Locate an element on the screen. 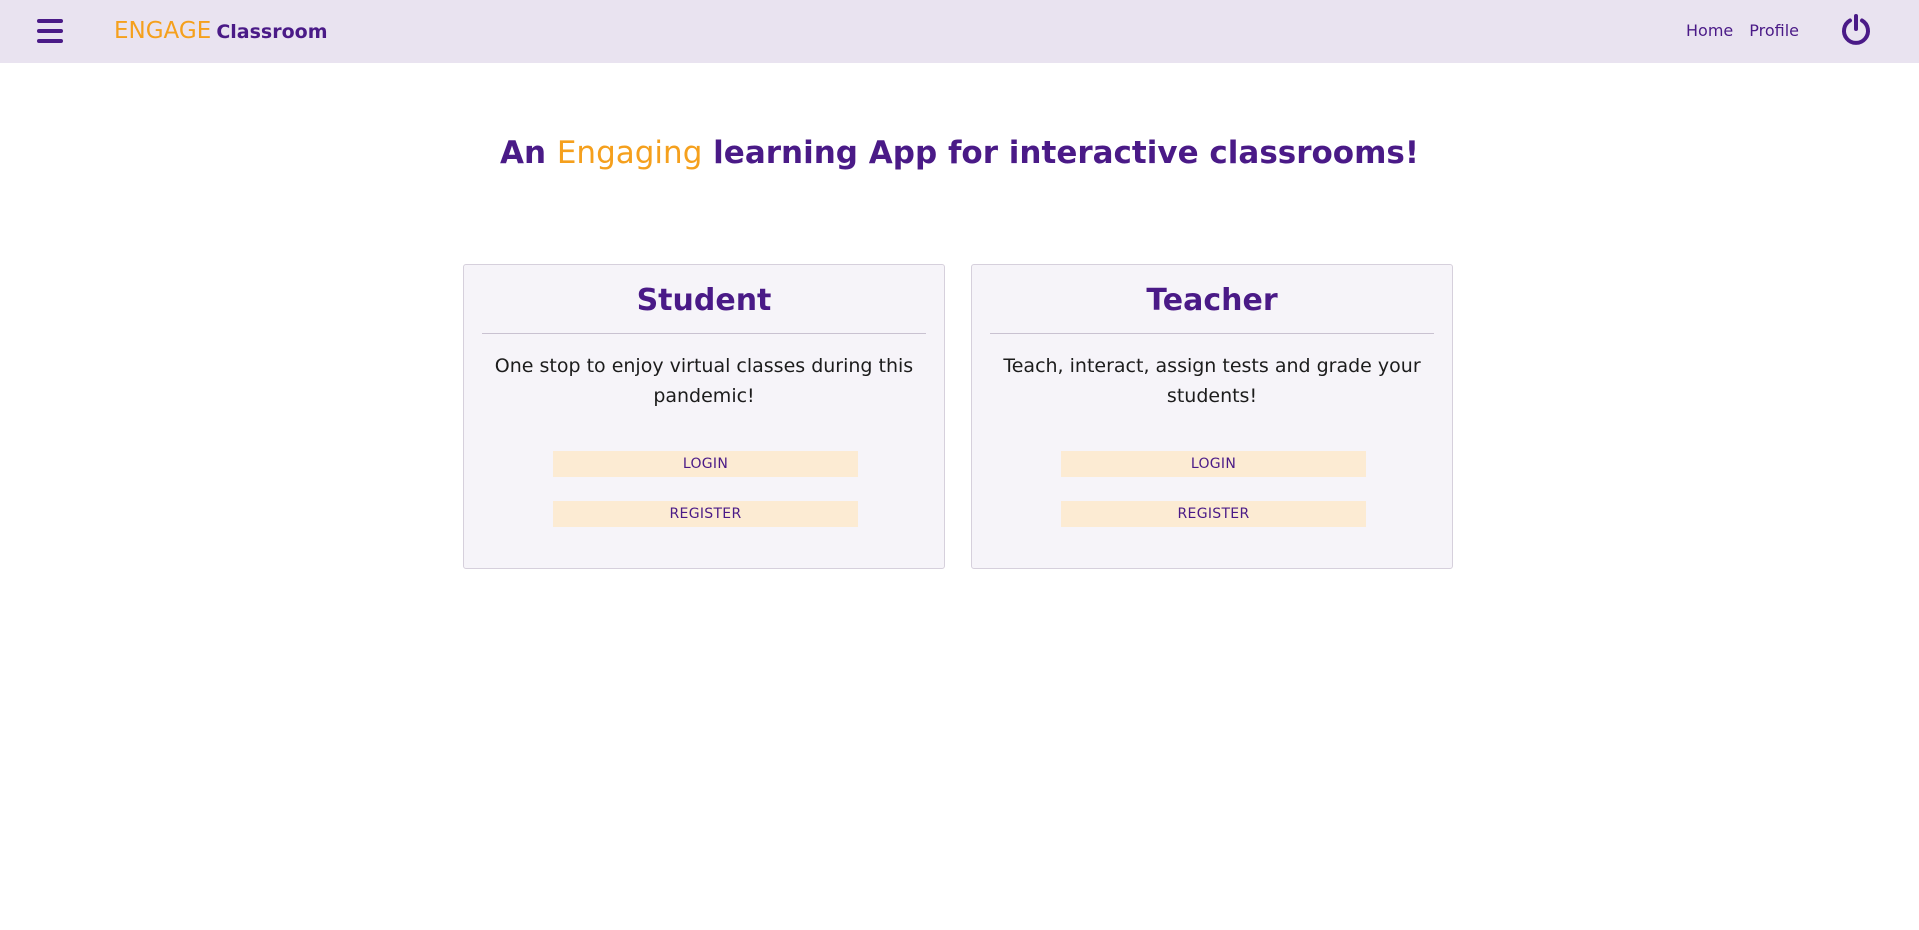 The height and width of the screenshot is (930, 1919). teacher-card-divider is located at coordinates (1212, 333).